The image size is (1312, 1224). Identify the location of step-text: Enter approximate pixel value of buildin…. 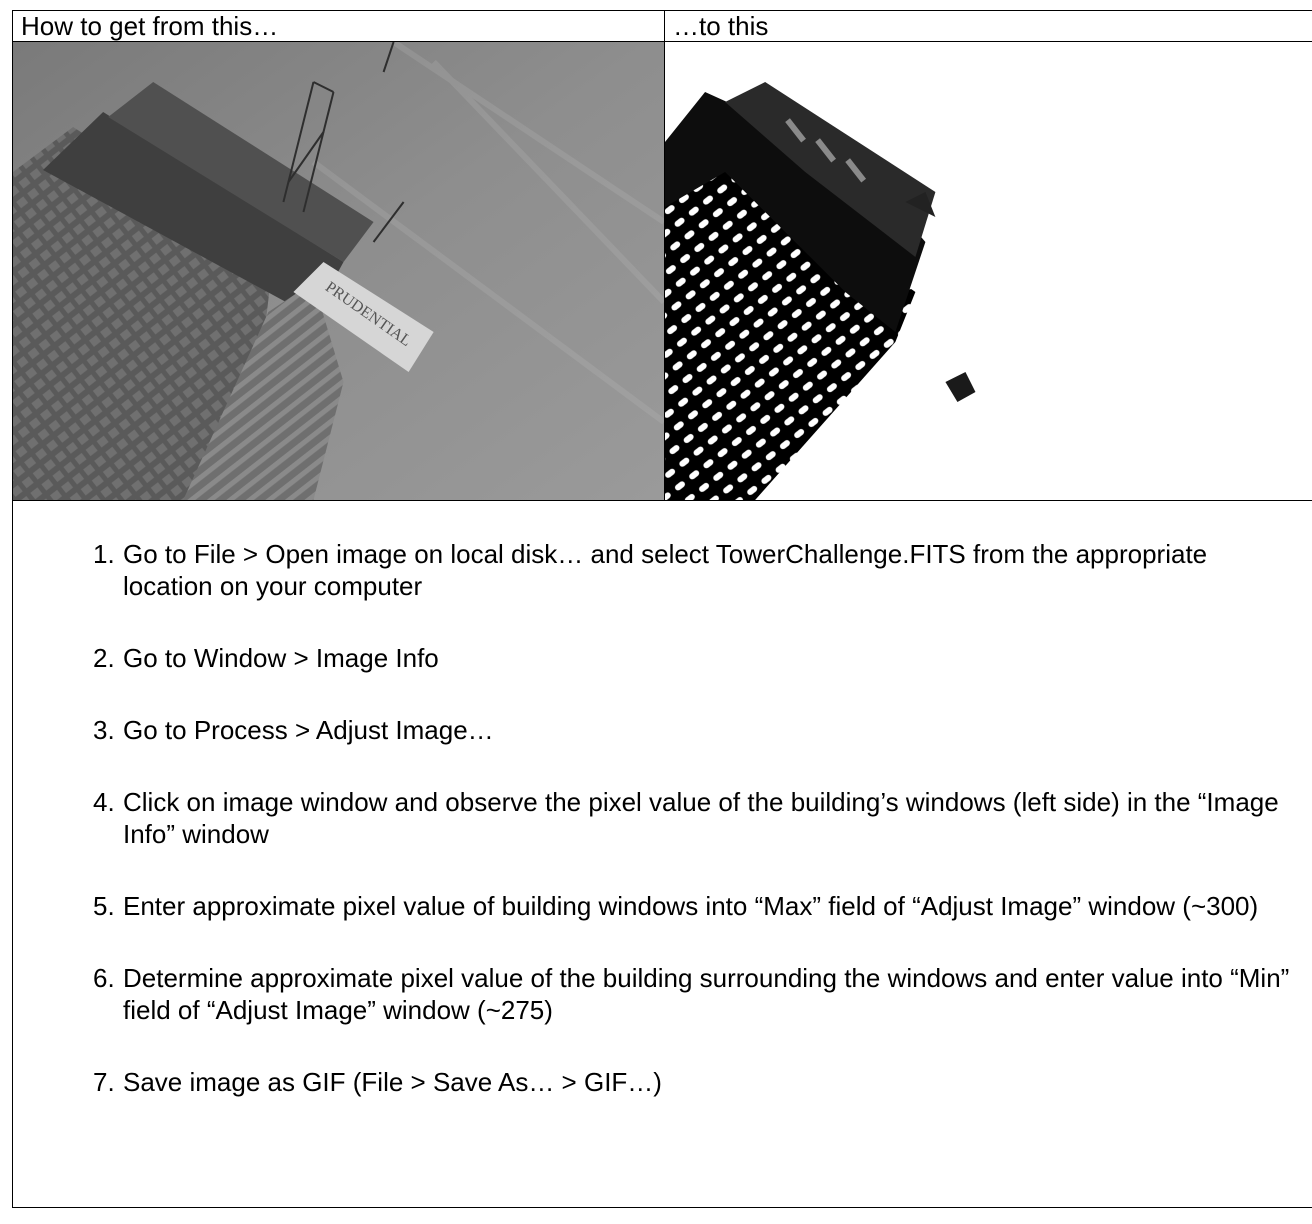
(691, 906).